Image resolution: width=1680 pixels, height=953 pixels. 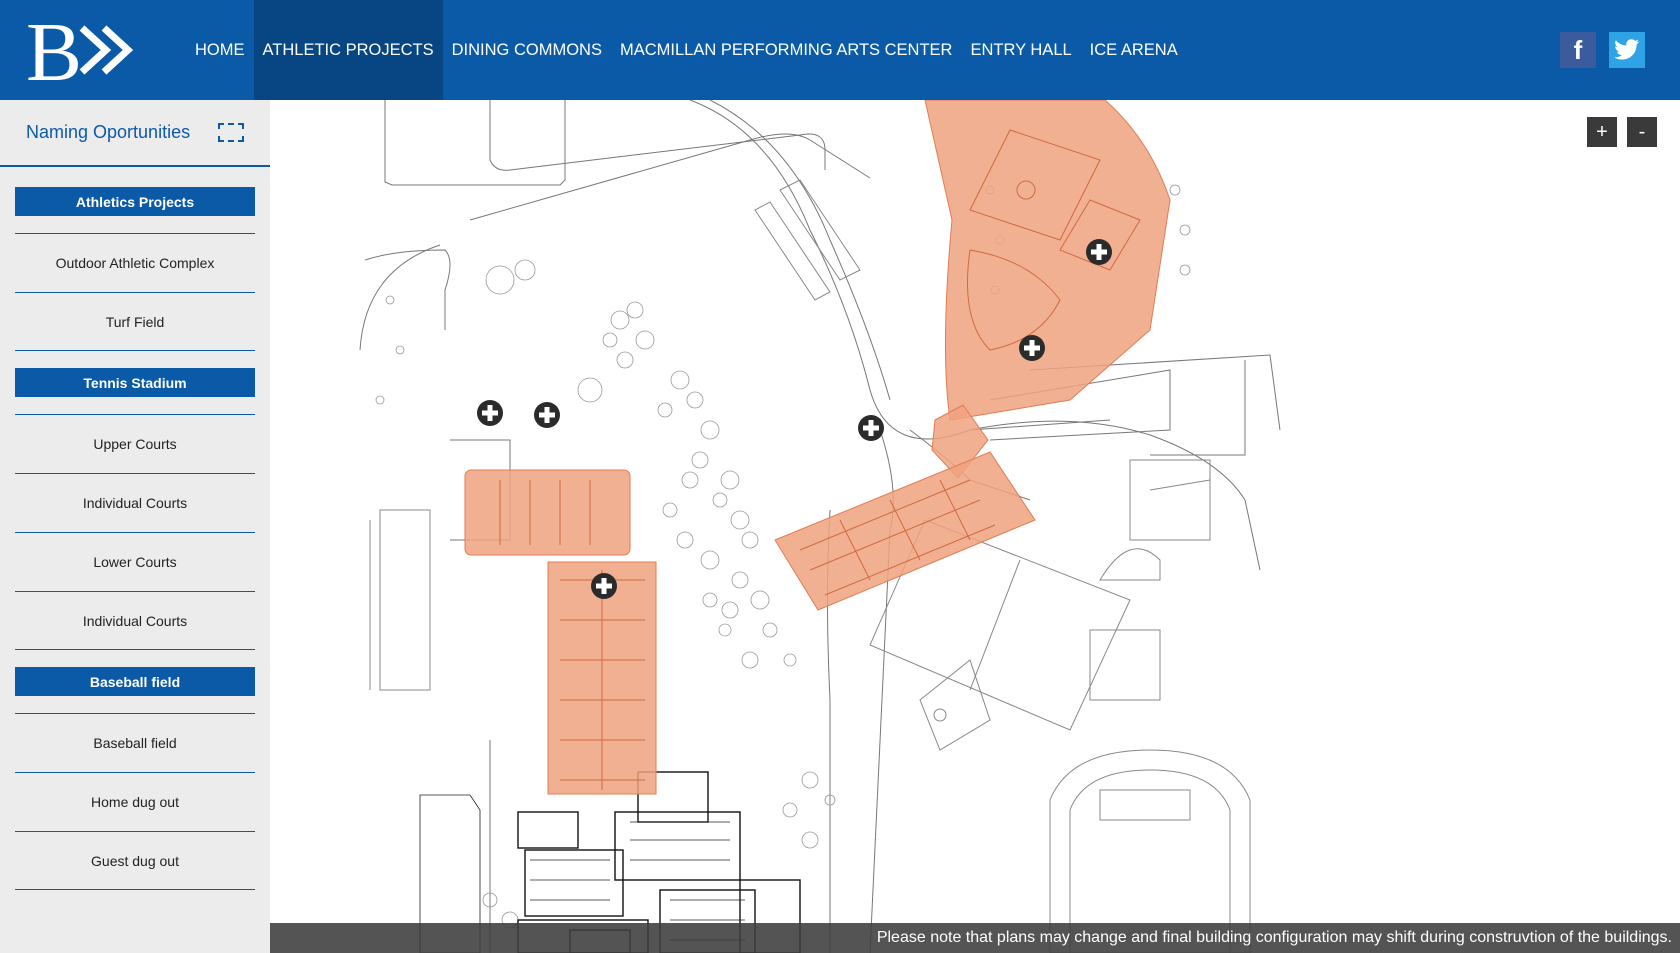 I want to click on nav-athletic-projects: ATHLETIC PROJECTS, so click(x=348, y=50).